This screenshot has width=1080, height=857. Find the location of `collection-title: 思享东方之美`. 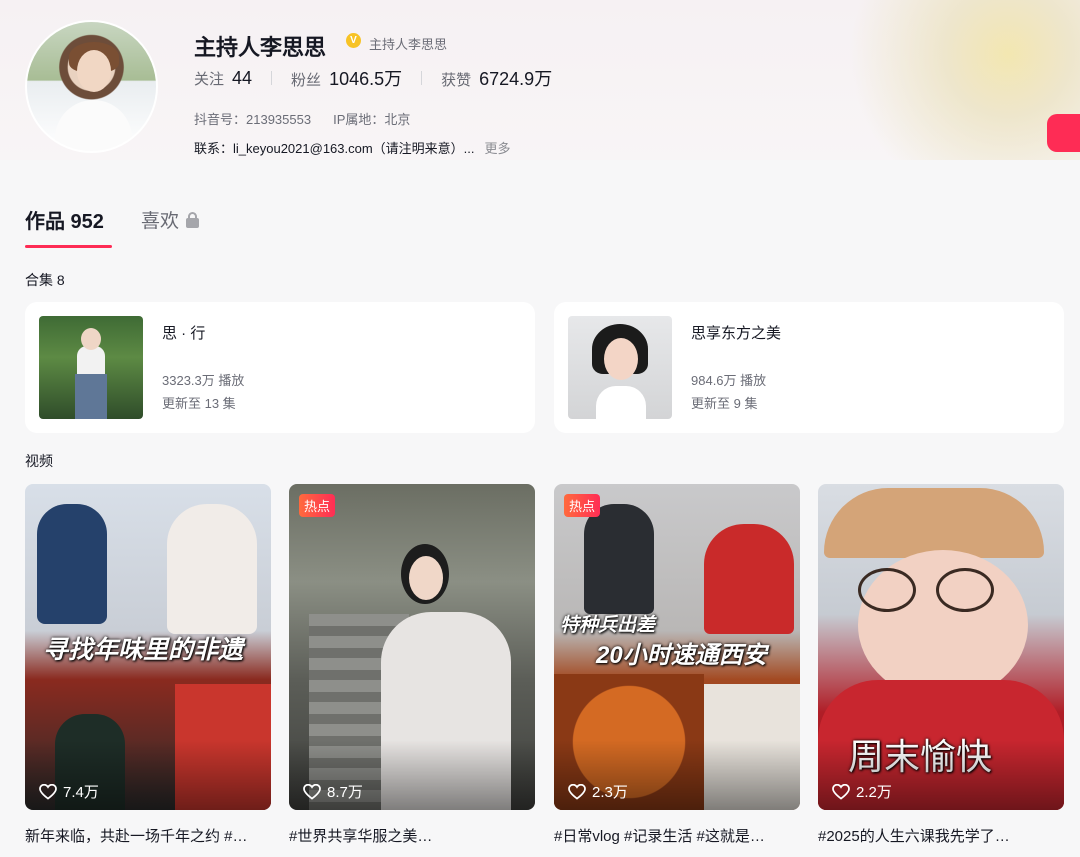

collection-title: 思享东方之美 is located at coordinates (736, 333).